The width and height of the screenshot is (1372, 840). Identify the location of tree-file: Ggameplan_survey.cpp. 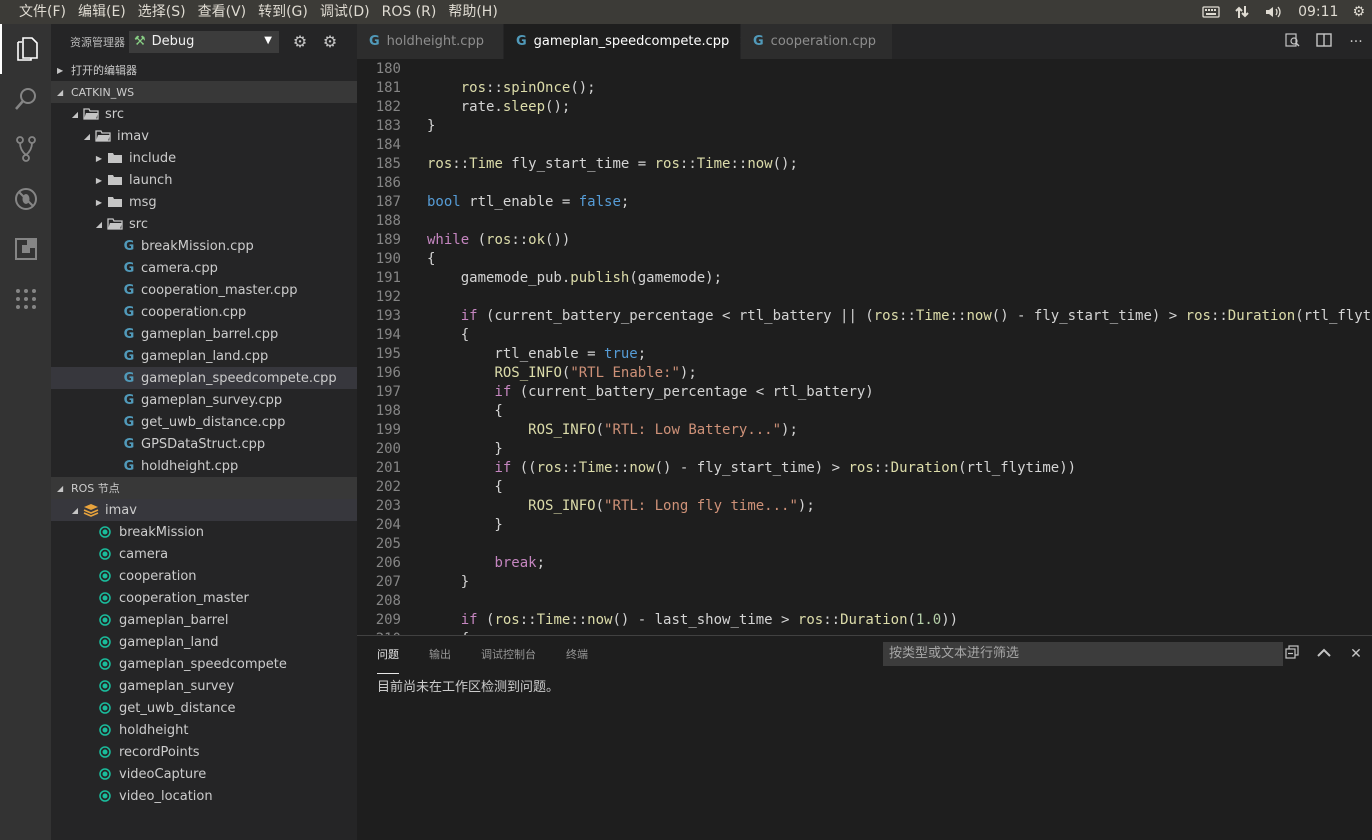
(204, 400).